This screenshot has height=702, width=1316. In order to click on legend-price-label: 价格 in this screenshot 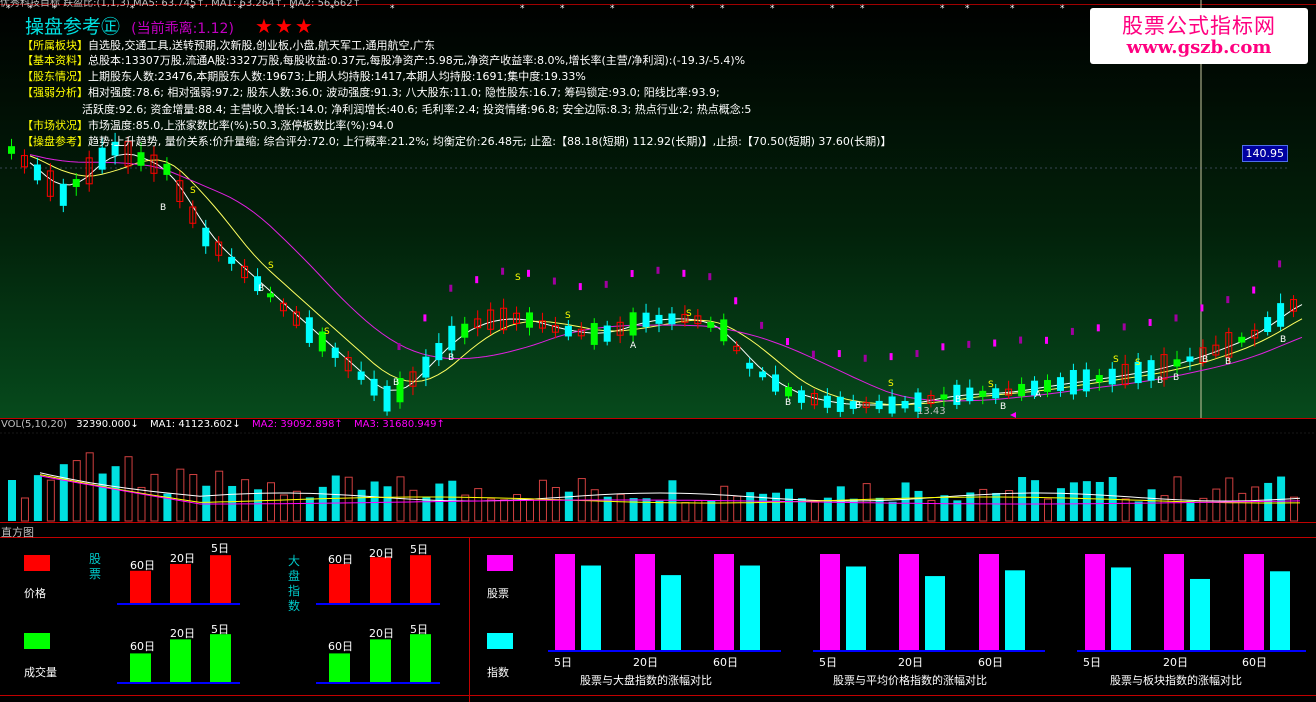, I will do `click(35, 593)`.